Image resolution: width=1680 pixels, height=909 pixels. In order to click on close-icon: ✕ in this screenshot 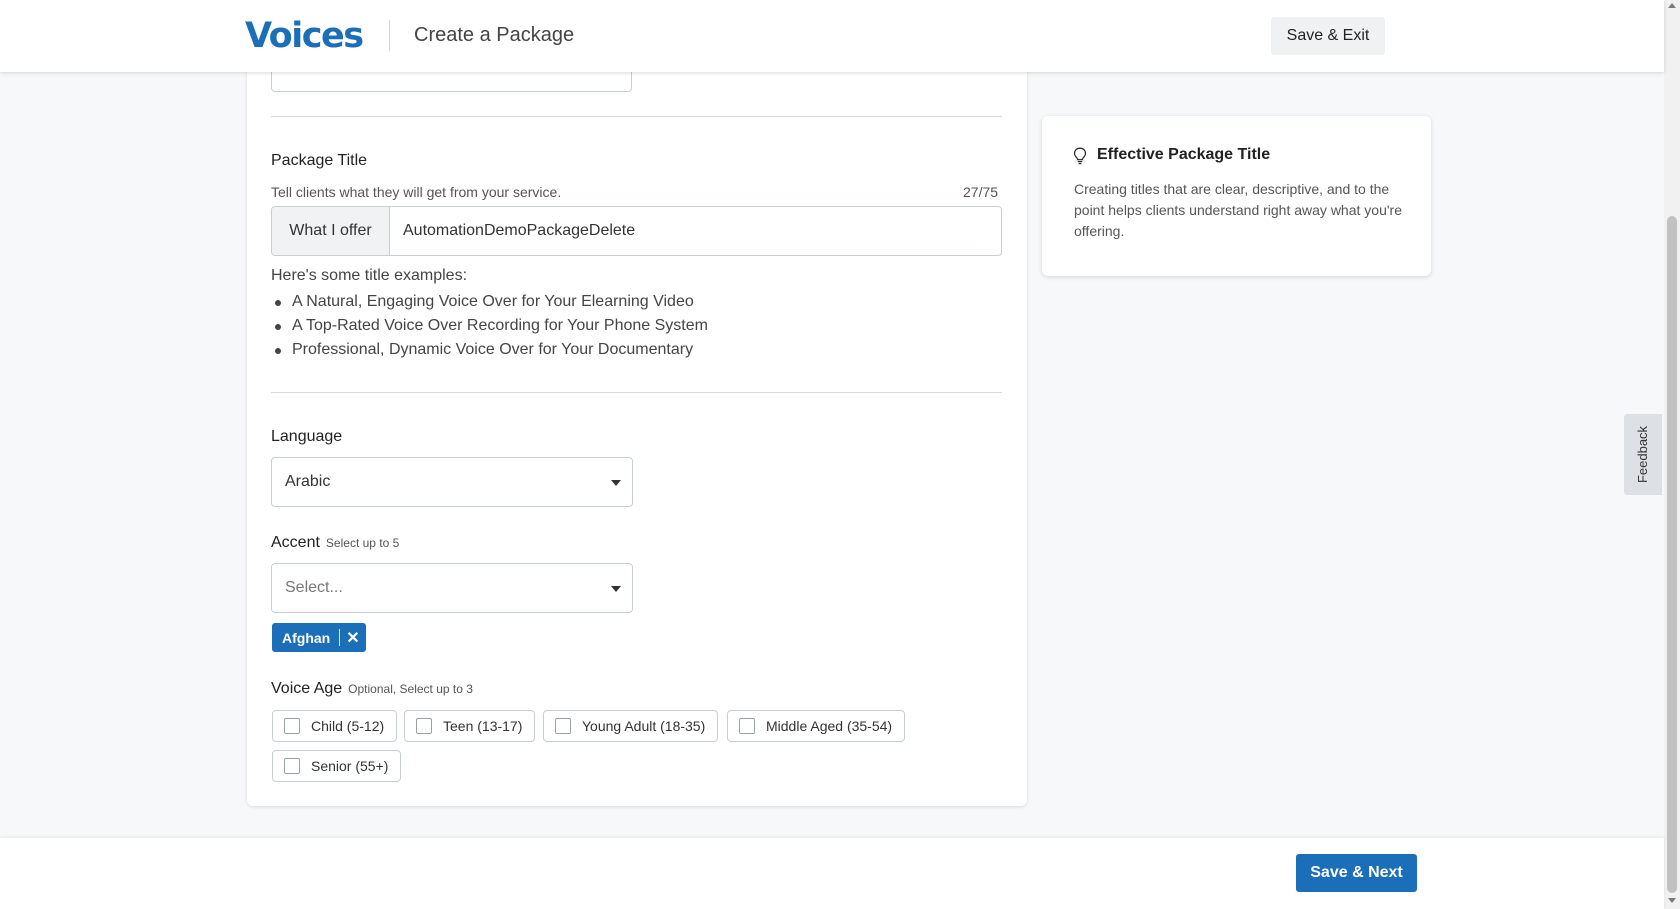, I will do `click(352, 638)`.